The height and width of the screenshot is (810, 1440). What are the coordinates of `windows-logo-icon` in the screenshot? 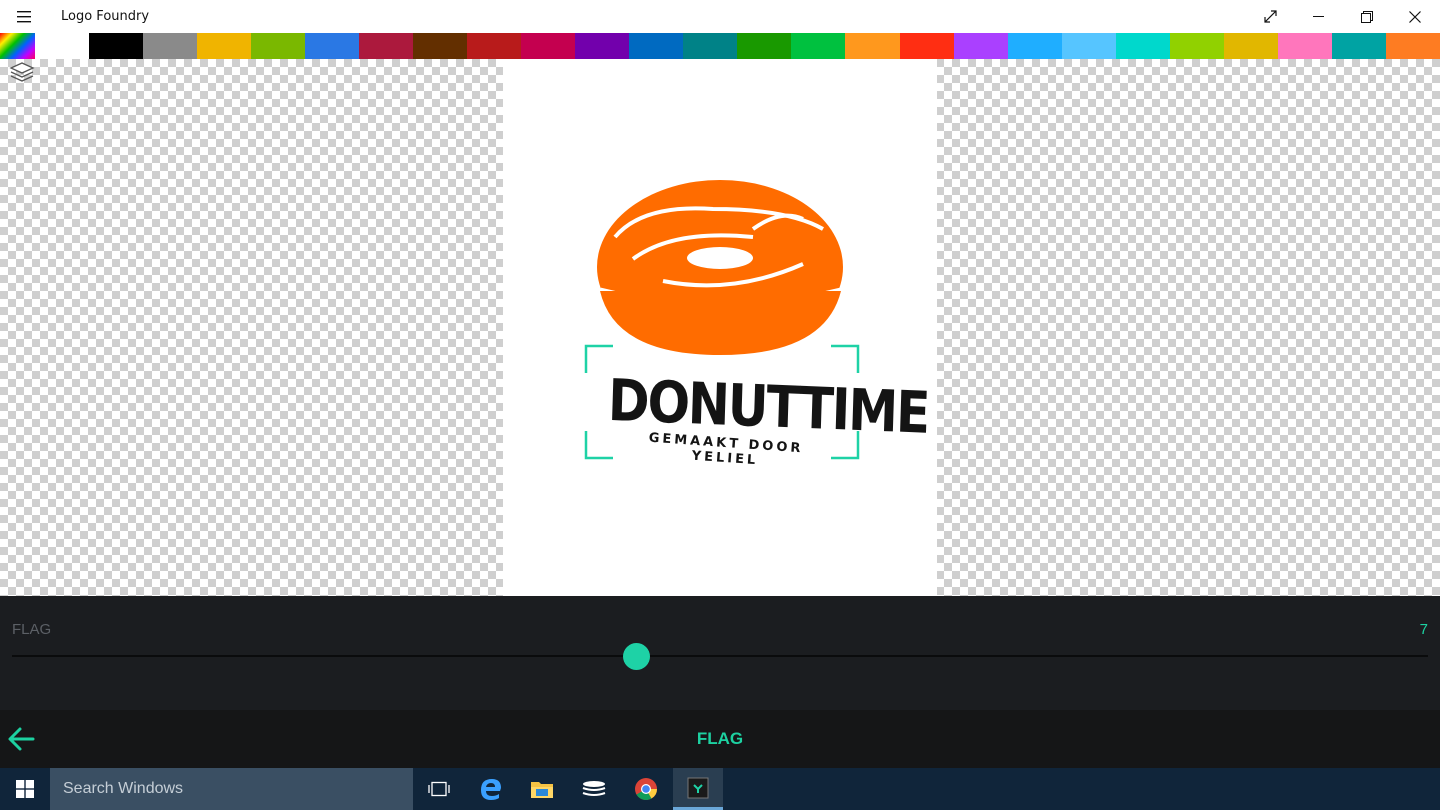 It's located at (25, 789).